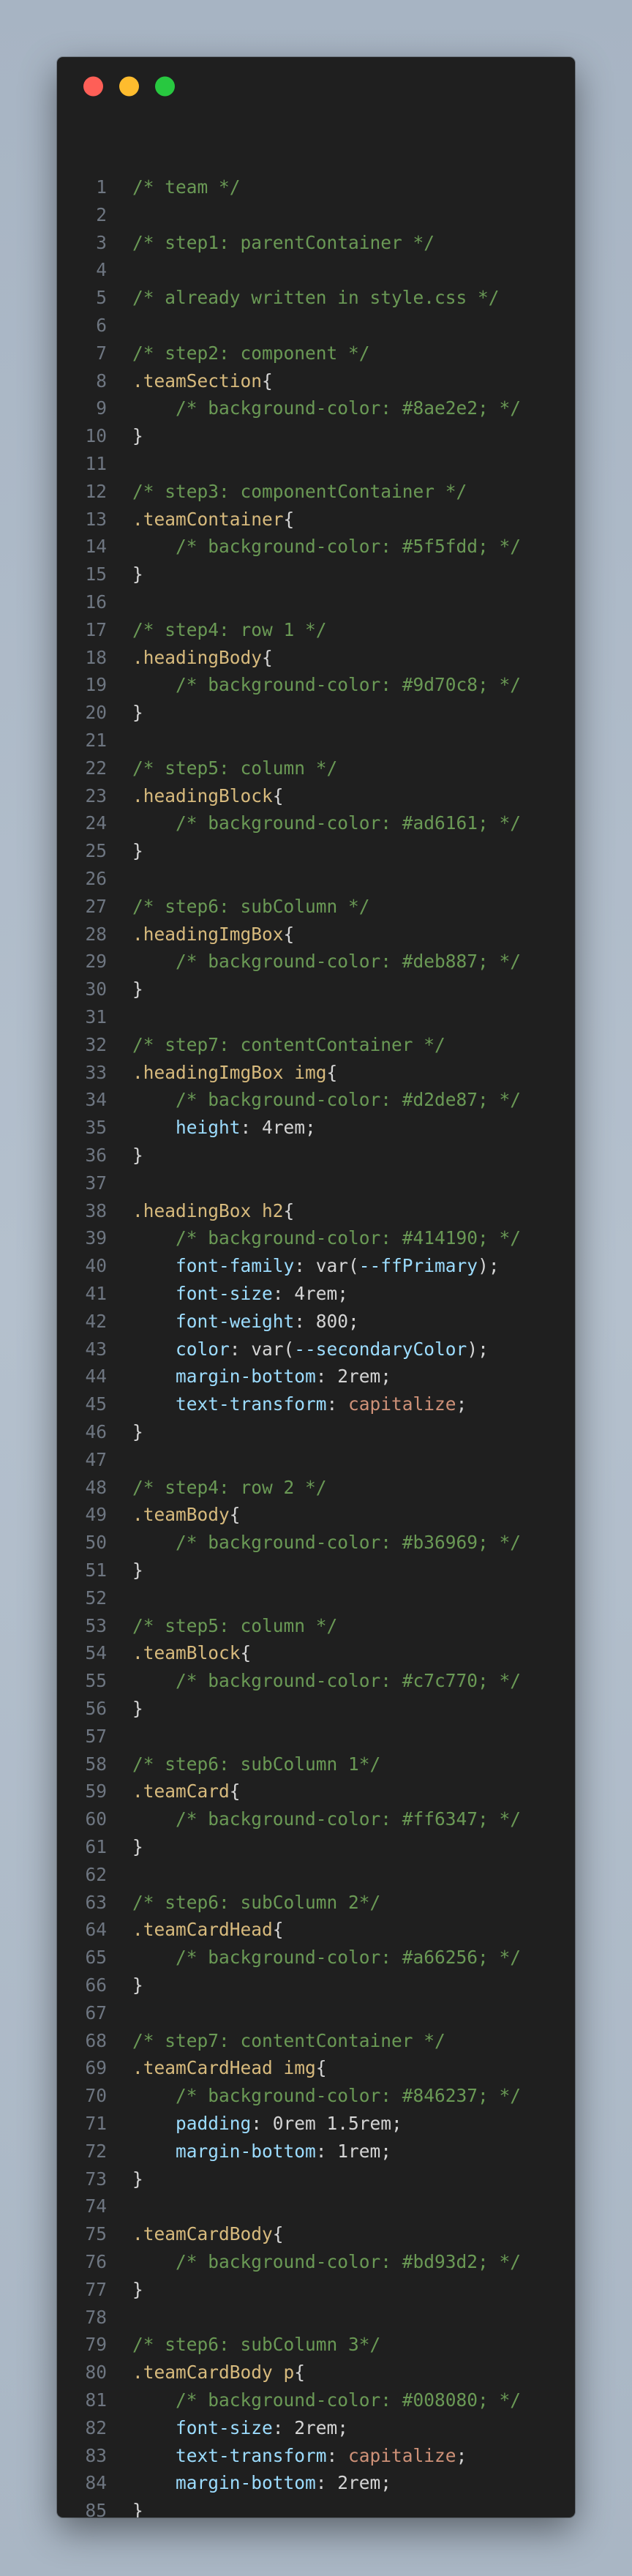 This screenshot has height=2576, width=632. I want to click on code-line: 56}, so click(316, 1709).